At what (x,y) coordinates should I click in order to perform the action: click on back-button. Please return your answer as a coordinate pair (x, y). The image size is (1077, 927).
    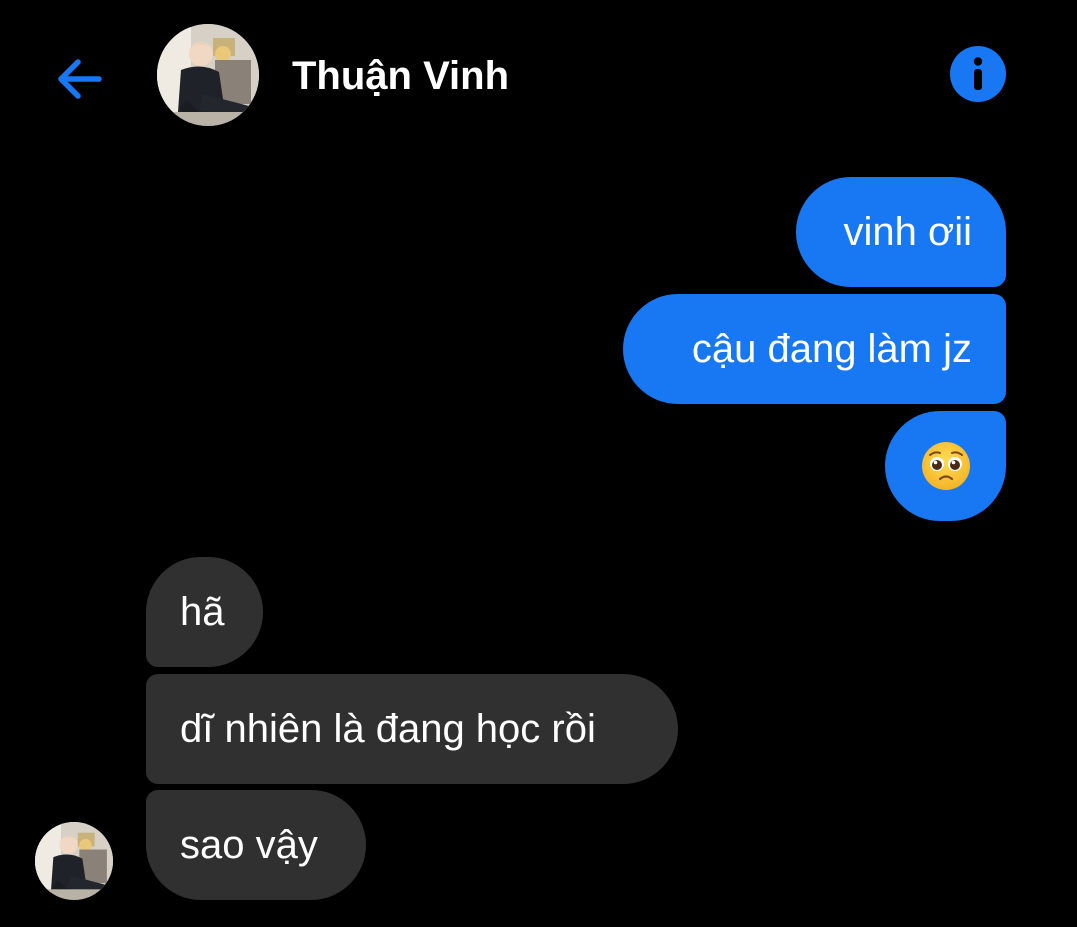
    Looking at the image, I should click on (79, 79).